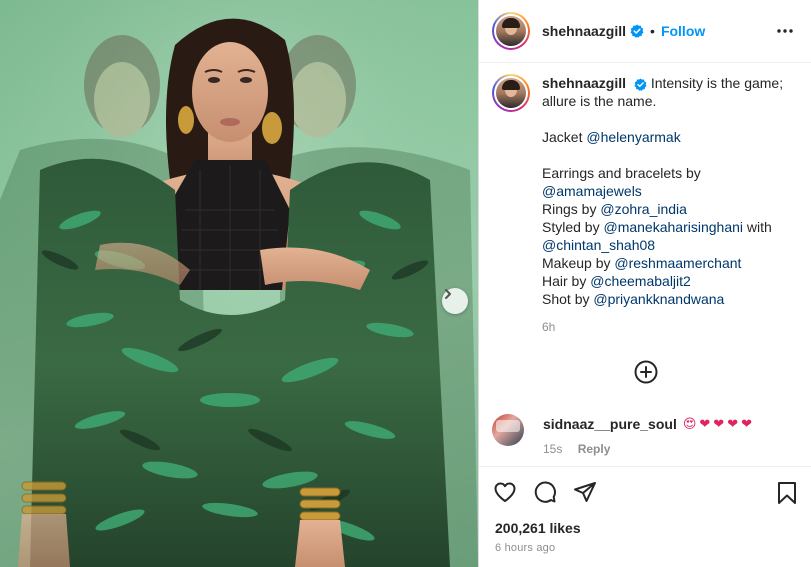 The image size is (811, 567). Describe the element at coordinates (658, 299) in the screenshot. I see `mention-link: @priyankknandwana` at that location.